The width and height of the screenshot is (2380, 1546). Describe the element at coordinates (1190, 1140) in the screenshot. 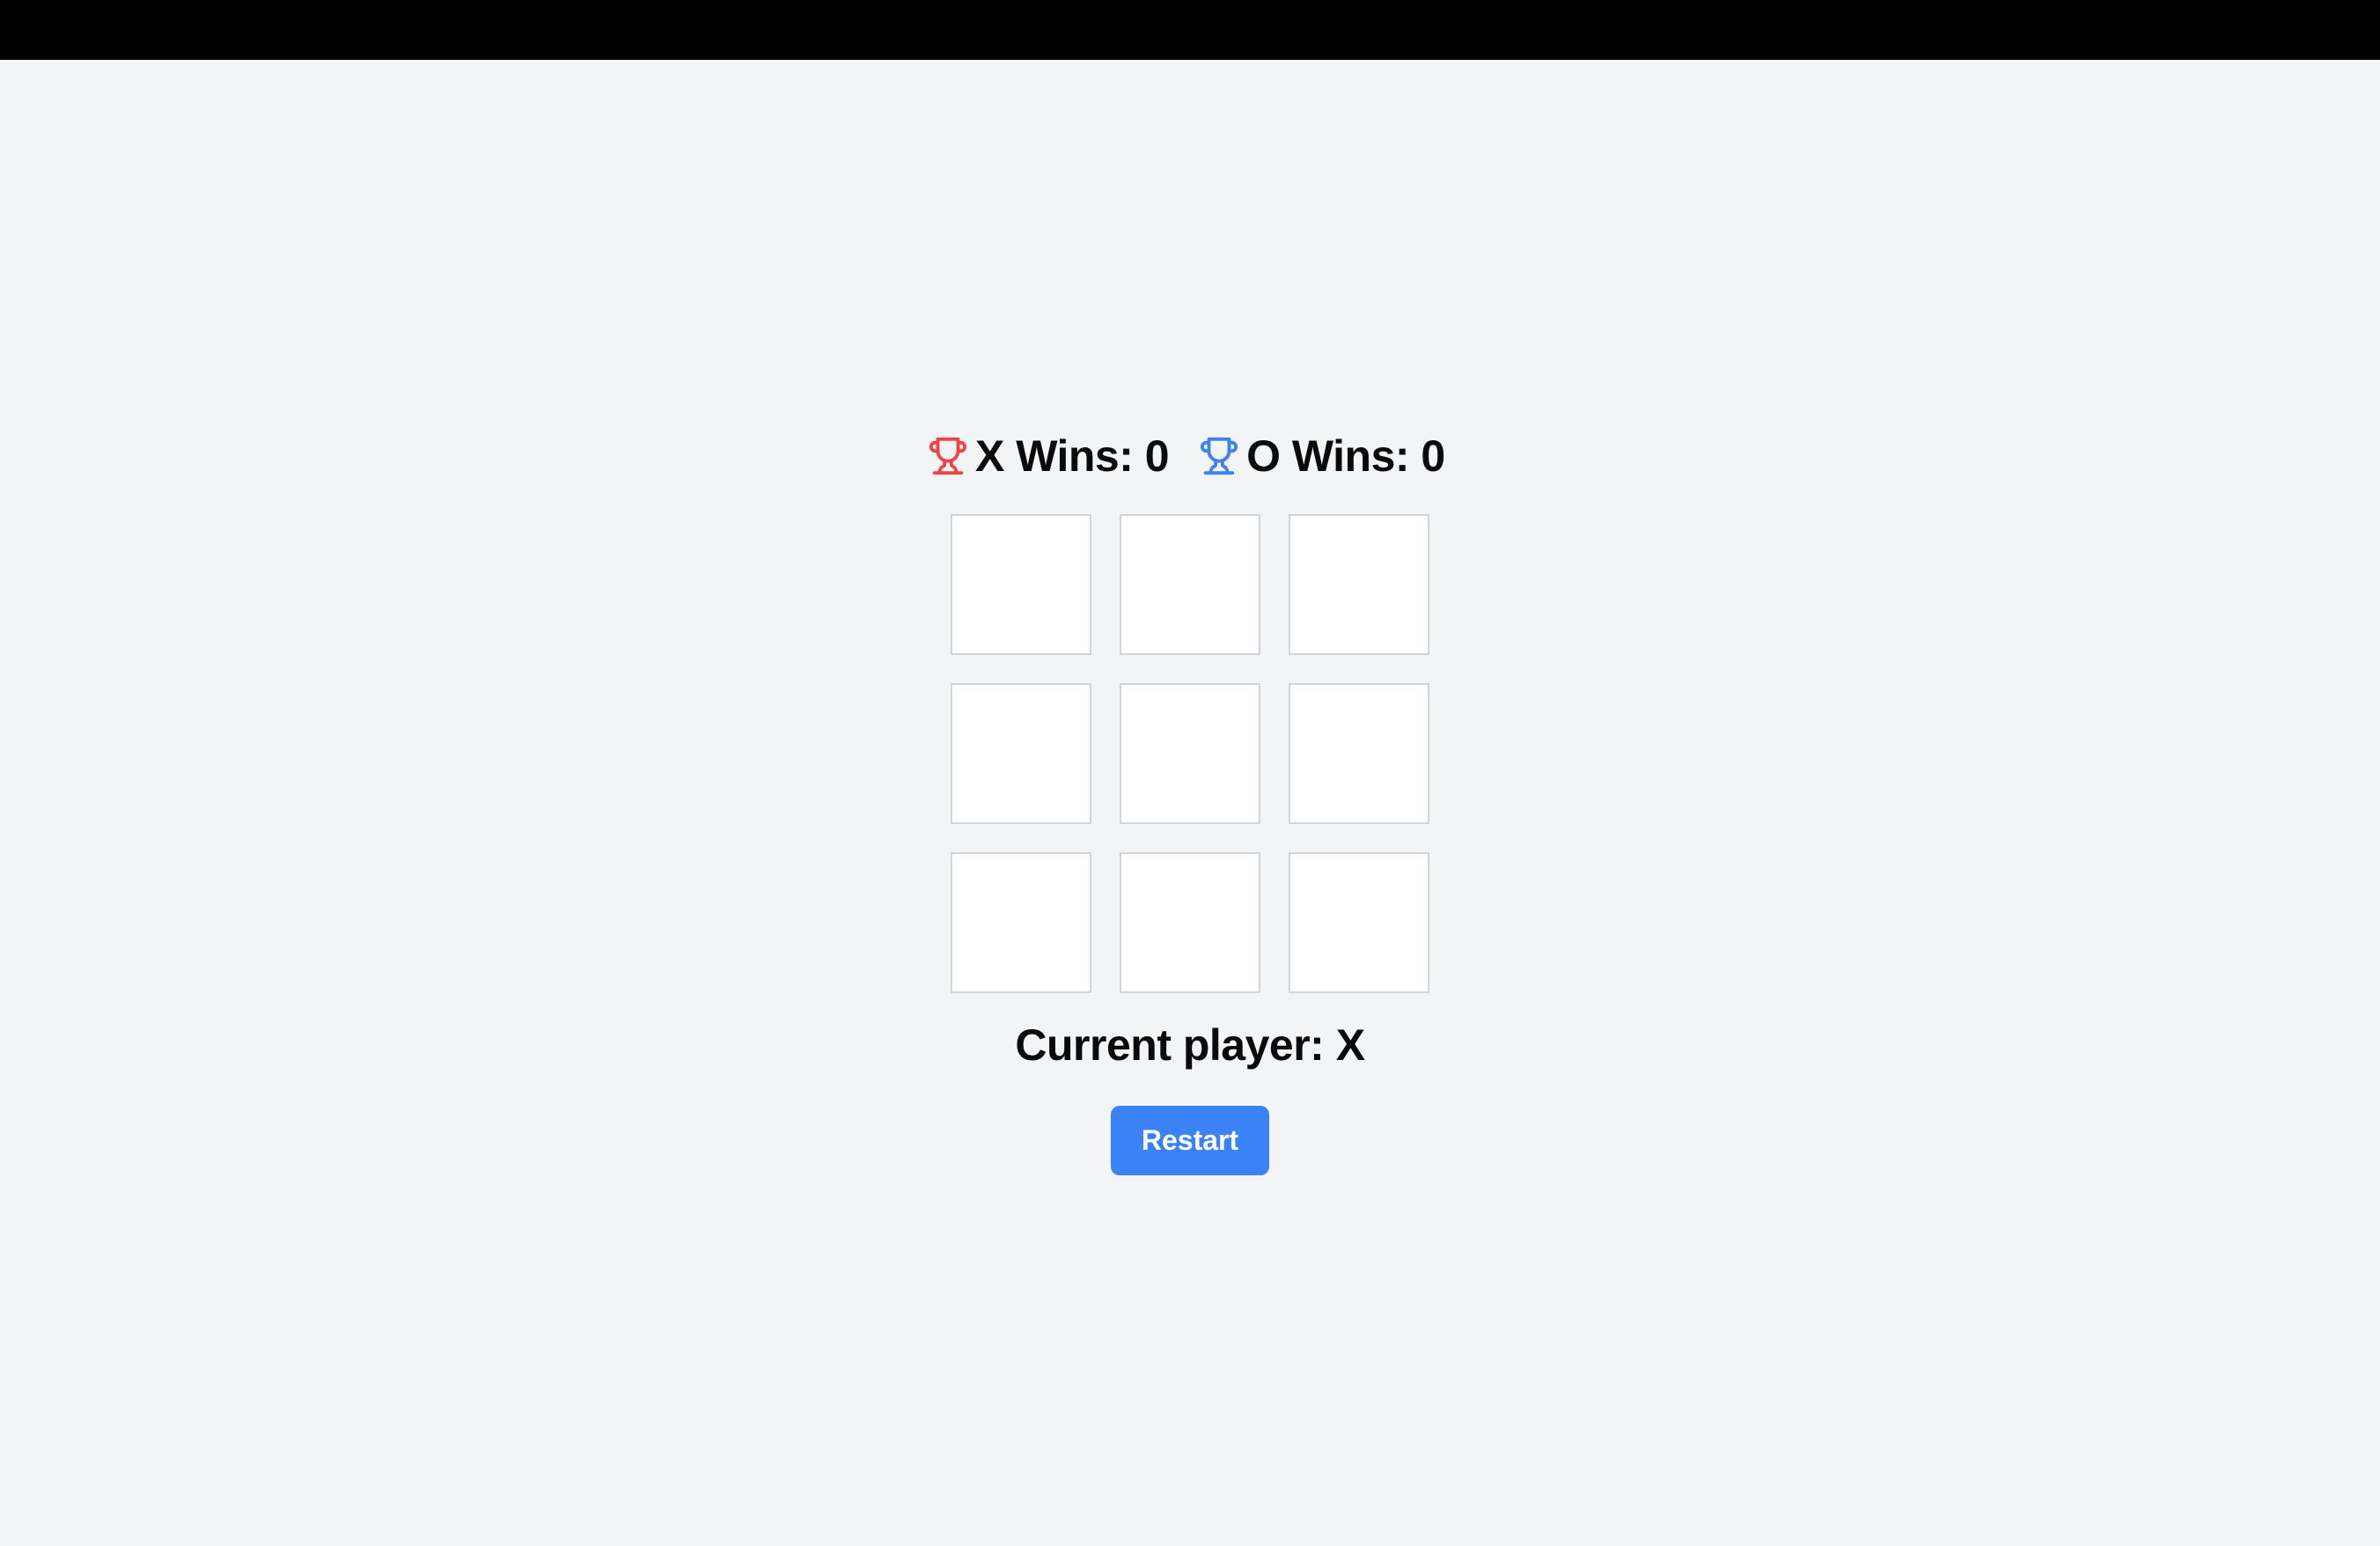

I see `restart-button: Restart` at that location.